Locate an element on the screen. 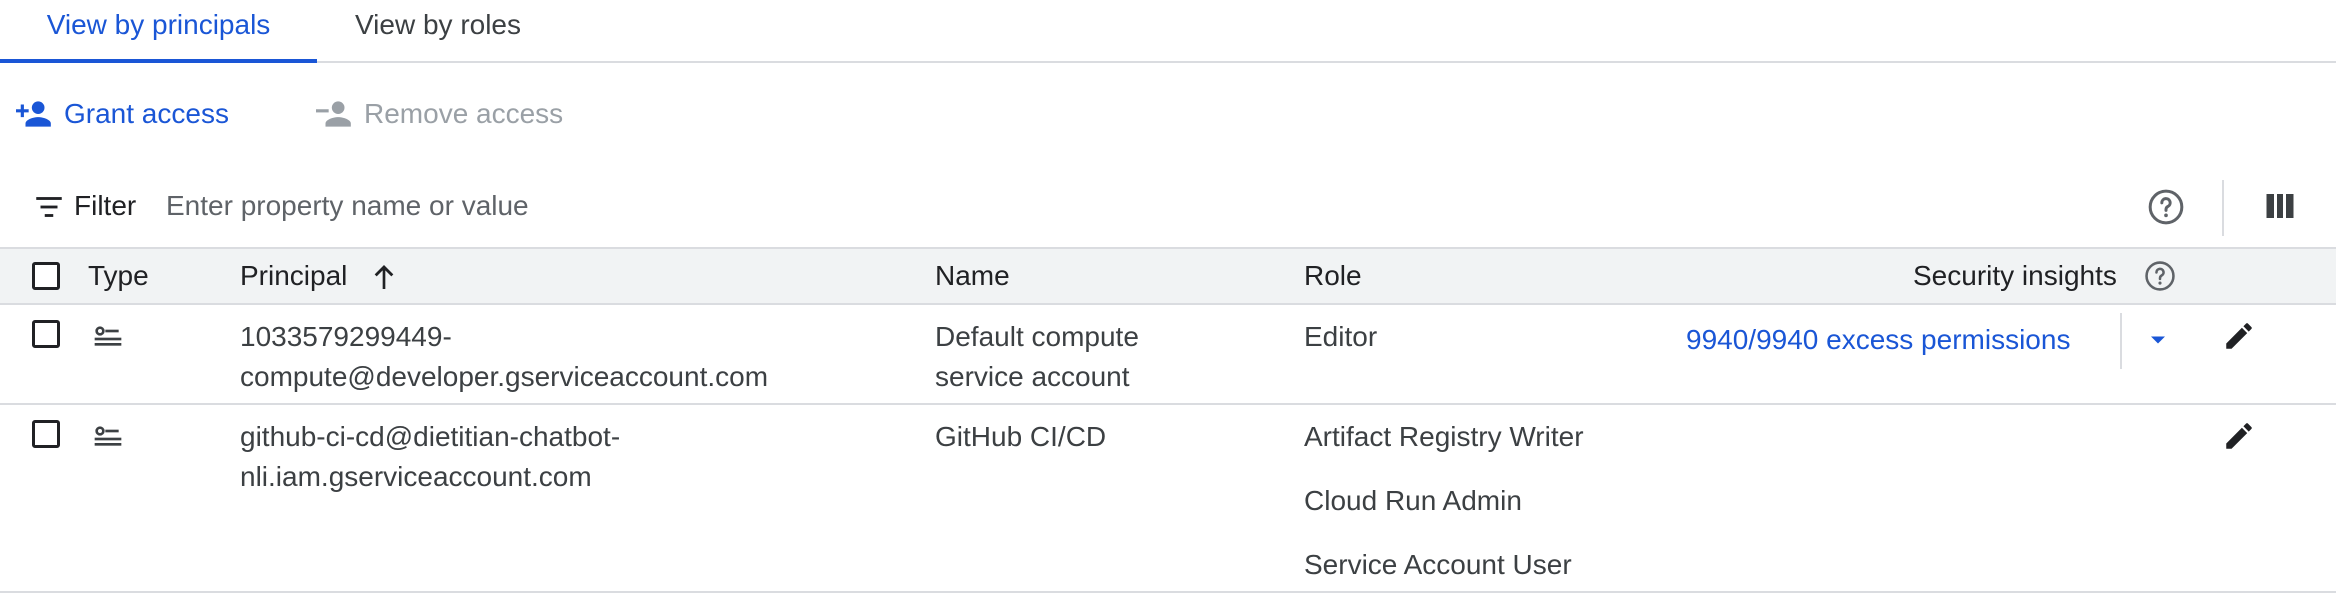  grant-access-button: Grant access is located at coordinates (122, 114).